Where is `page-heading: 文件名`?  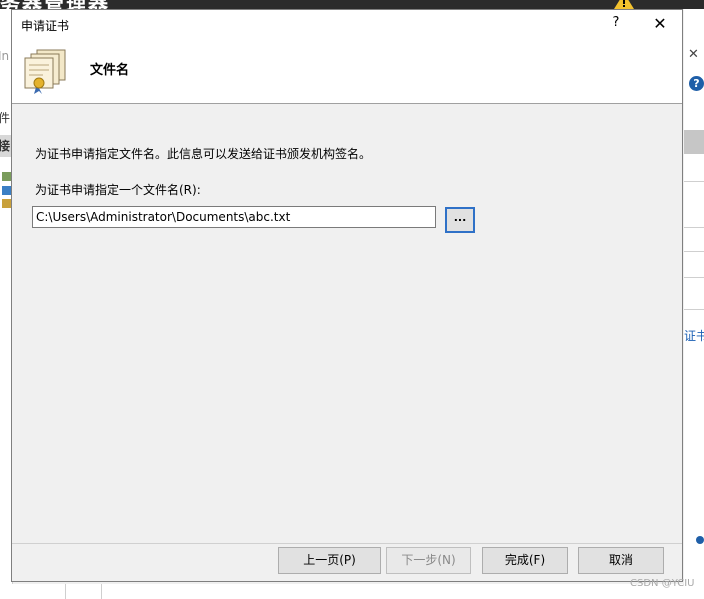
page-heading: 文件名 is located at coordinates (110, 70).